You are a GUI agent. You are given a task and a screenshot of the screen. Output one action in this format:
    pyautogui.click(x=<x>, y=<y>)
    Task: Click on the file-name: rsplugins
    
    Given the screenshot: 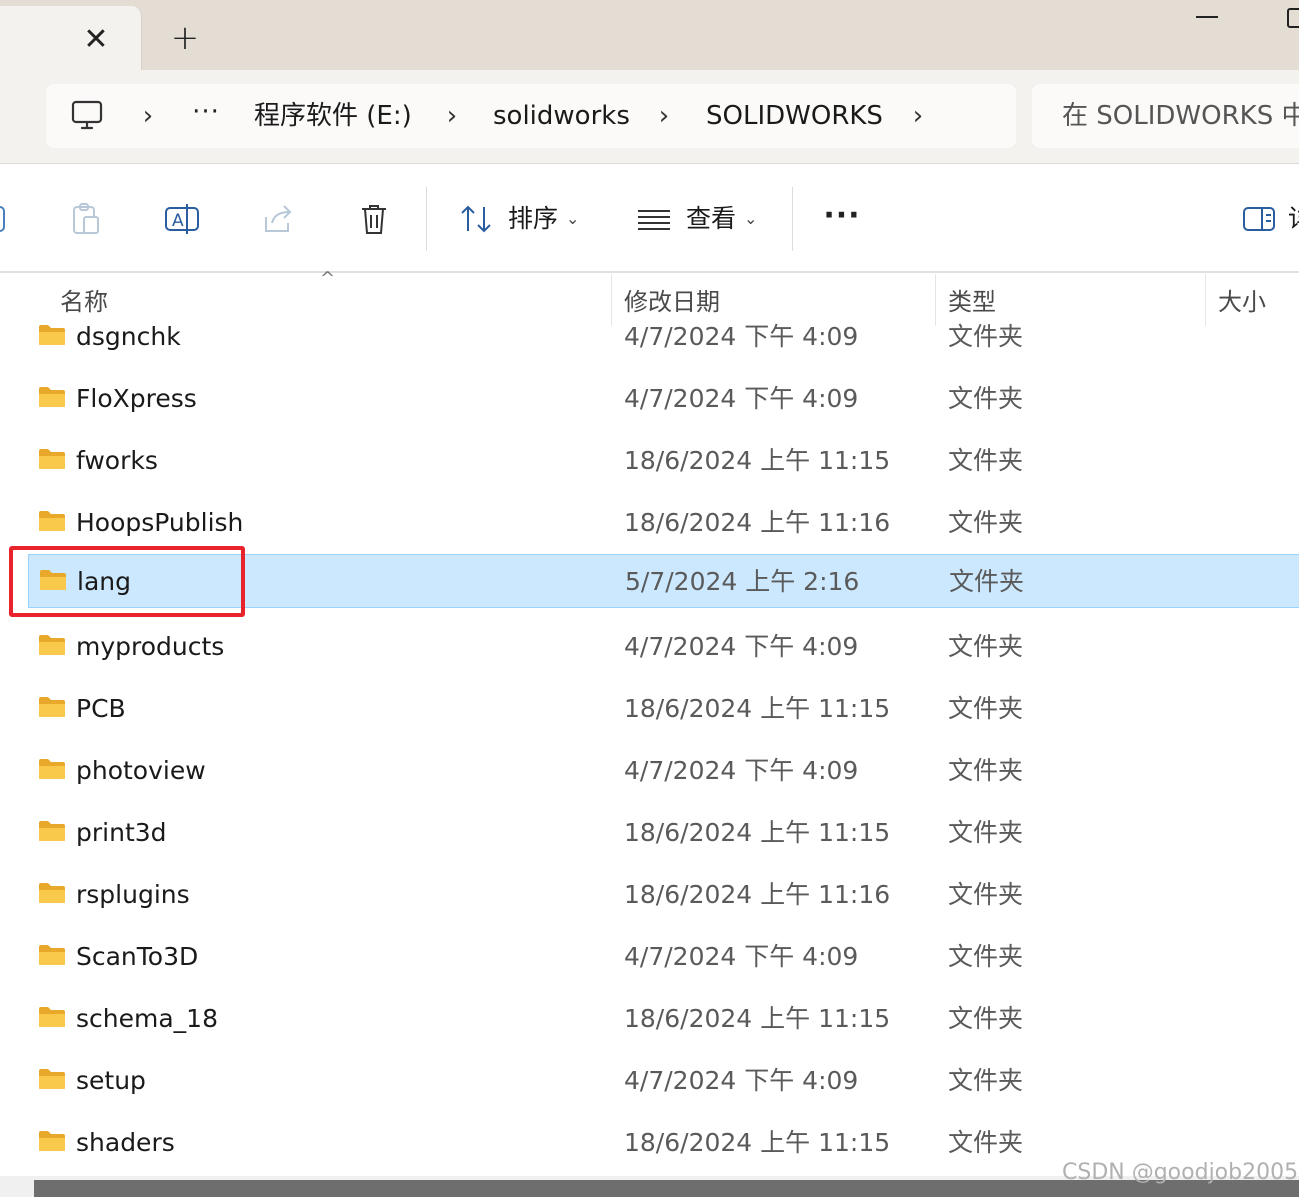 What is the action you would take?
    pyautogui.click(x=133, y=894)
    